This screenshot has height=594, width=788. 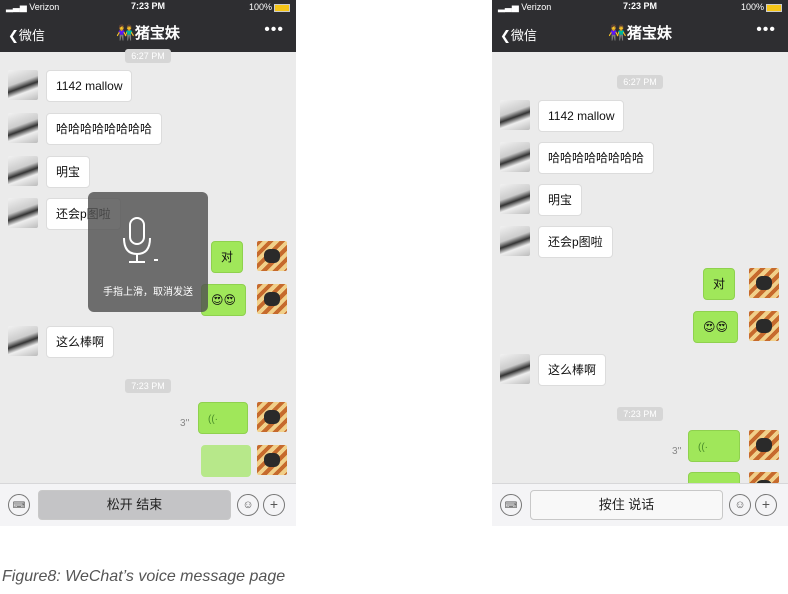 What do you see at coordinates (575, 242) in the screenshot?
I see `message-bubble: 还会p图啦` at bounding box center [575, 242].